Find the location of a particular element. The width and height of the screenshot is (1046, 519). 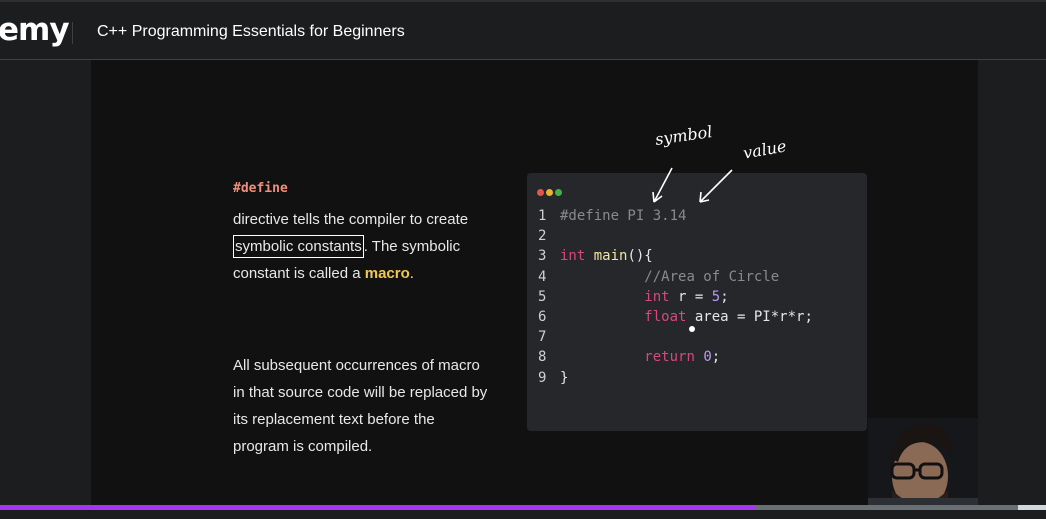

line-number: 9 is located at coordinates (542, 377).